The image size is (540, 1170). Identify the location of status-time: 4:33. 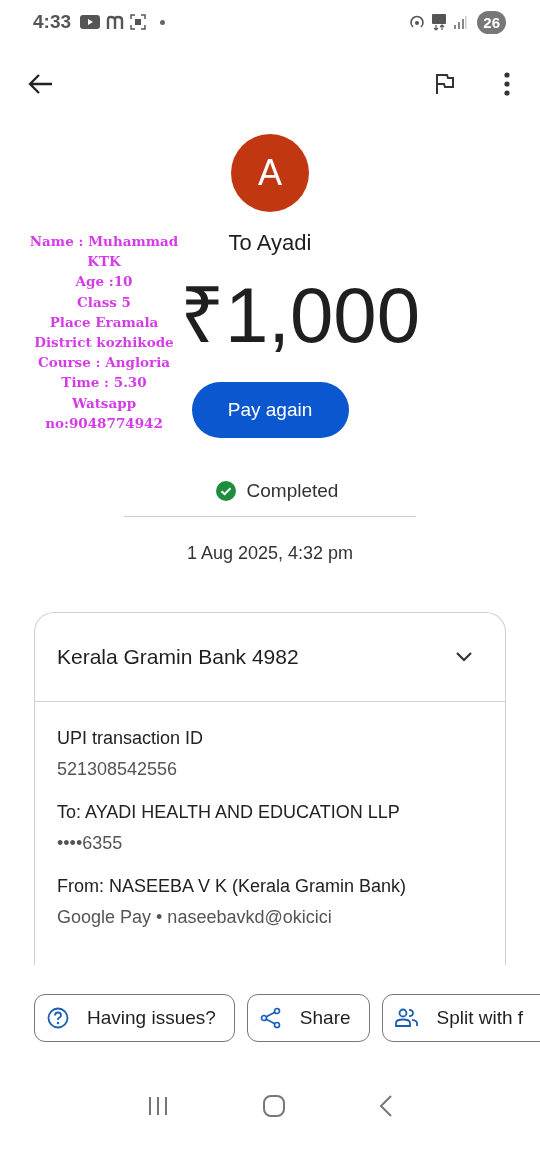
(52, 22).